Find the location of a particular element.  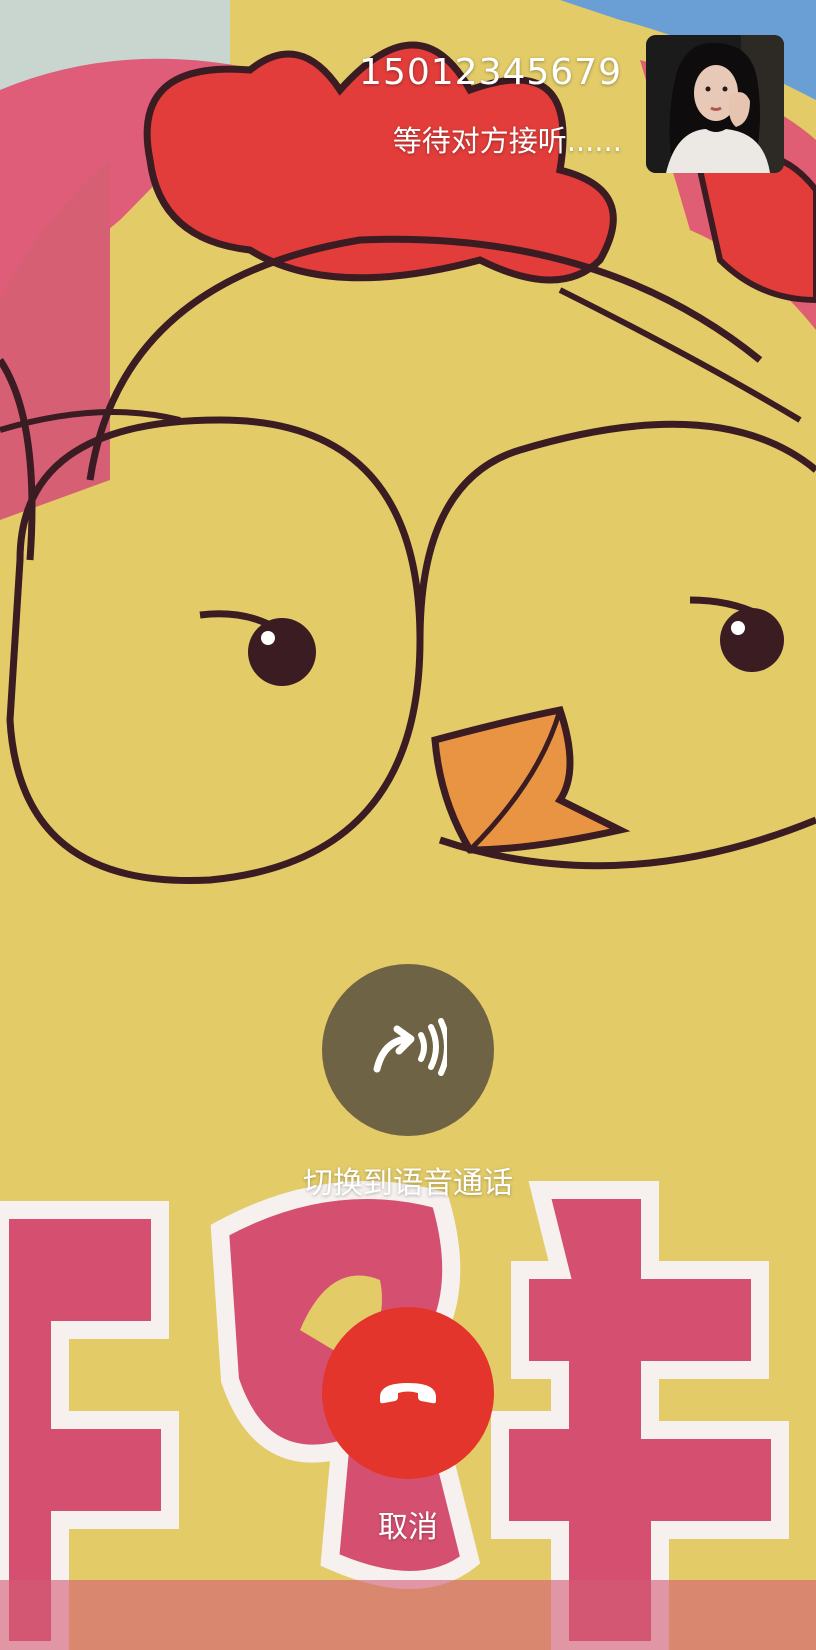

voice-call-switch-icon is located at coordinates (409, 1050).